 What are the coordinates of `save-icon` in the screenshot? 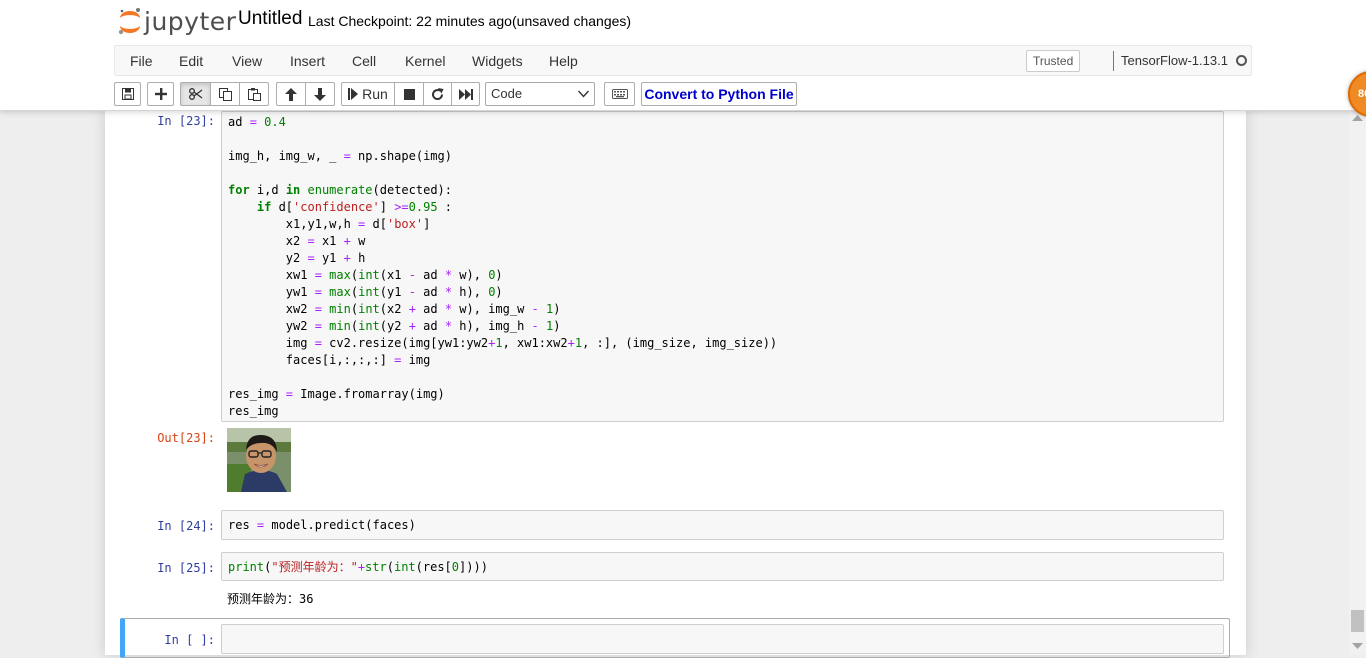 It's located at (127, 94).